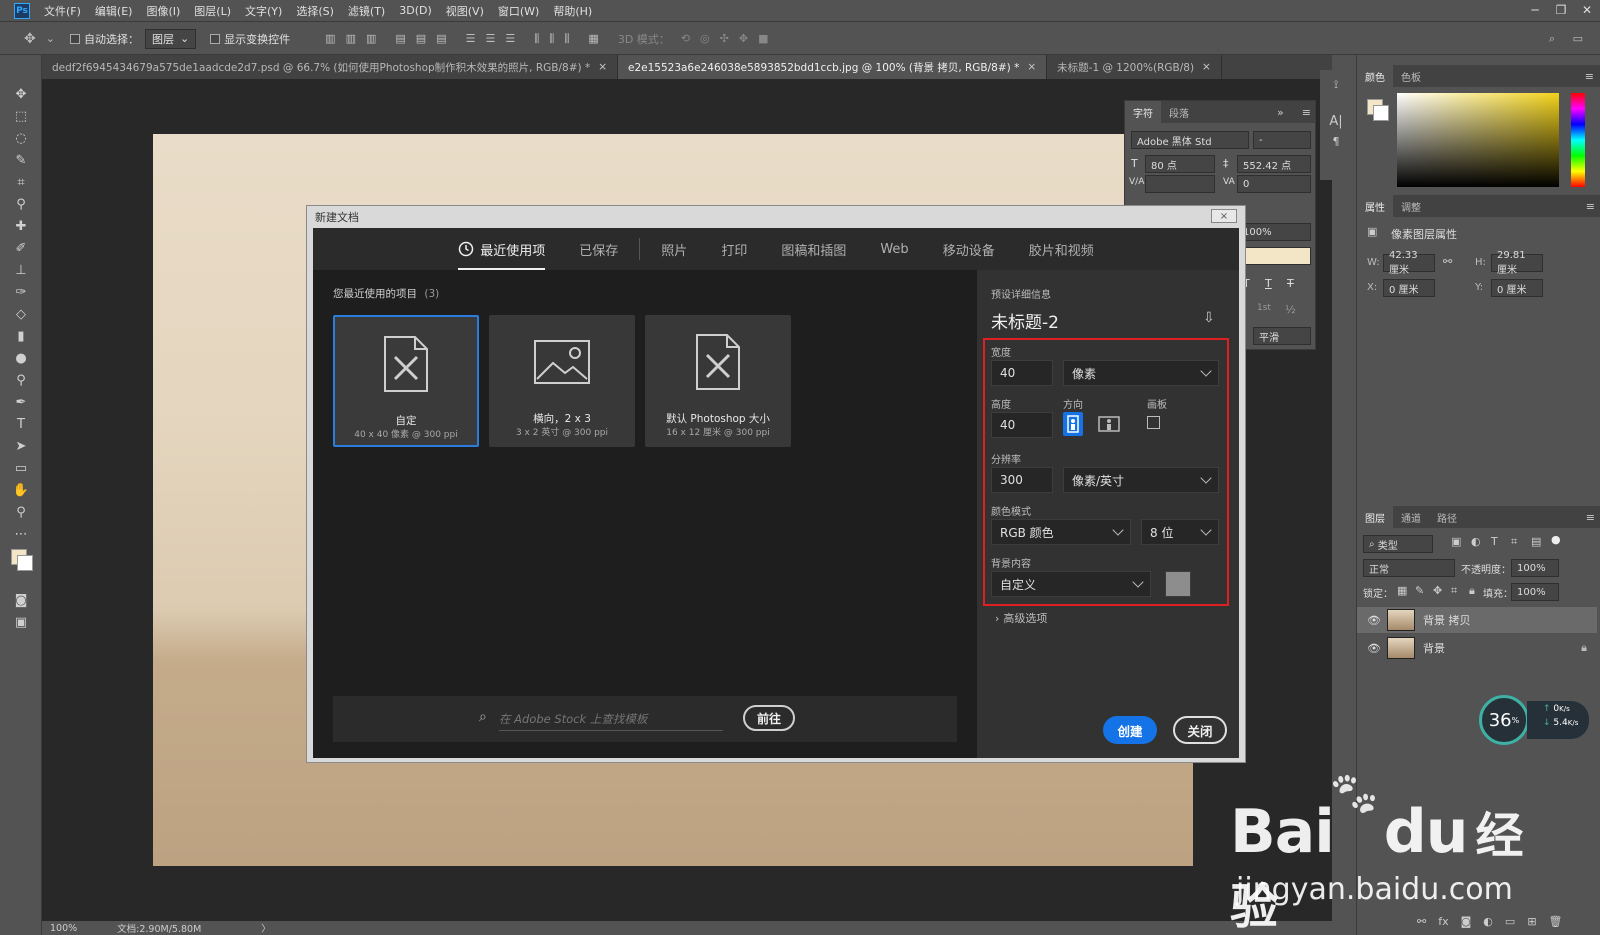 The width and height of the screenshot is (1600, 935). I want to click on close-icon: ×, so click(1206, 67).